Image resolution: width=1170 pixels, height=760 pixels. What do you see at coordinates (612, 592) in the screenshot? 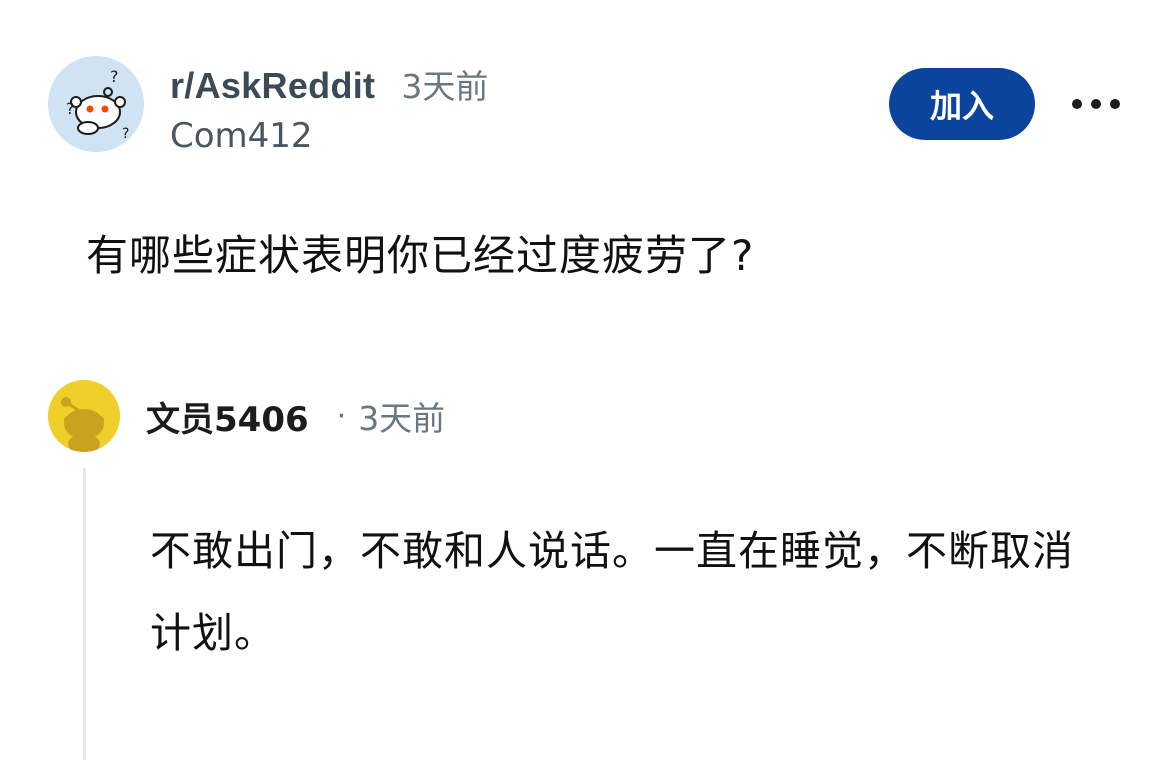
I see `comment-body: 不敢出门，不敢和人说话。一直在睡觉，不断取消计划。` at bounding box center [612, 592].